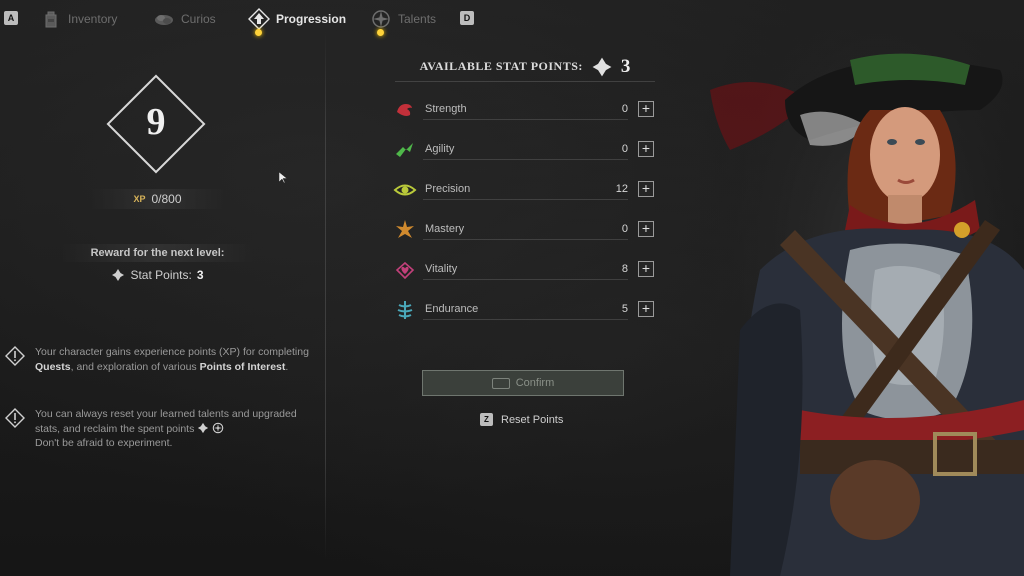 The height and width of the screenshot is (576, 1024). Describe the element at coordinates (218, 427) in the screenshot. I see `talent-point-icon` at that location.